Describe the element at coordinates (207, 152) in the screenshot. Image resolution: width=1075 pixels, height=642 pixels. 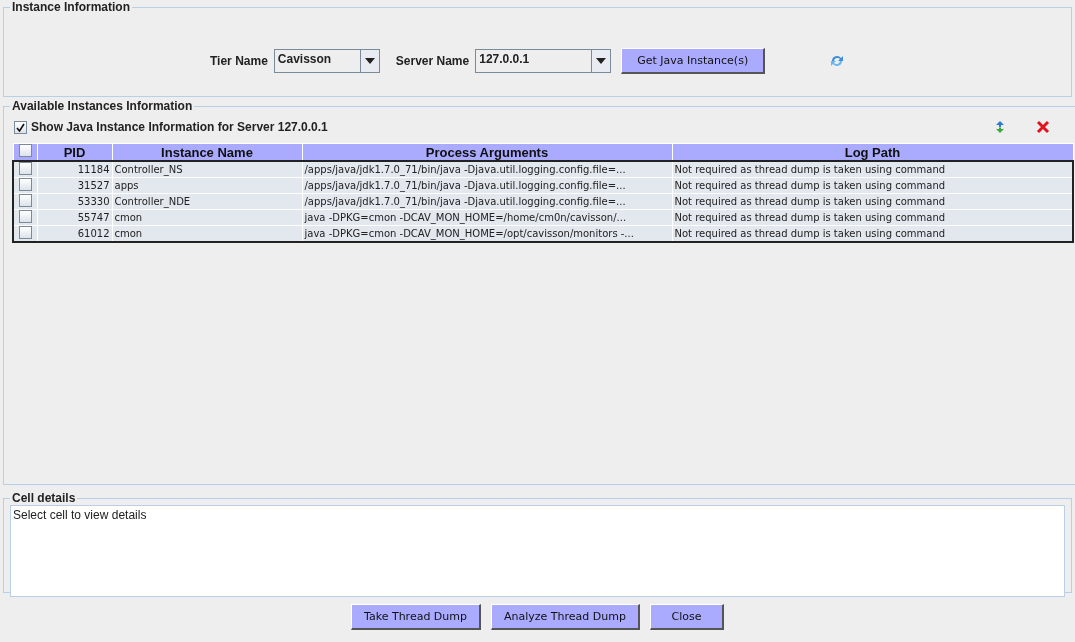
I see `column-header: Instance Name` at that location.